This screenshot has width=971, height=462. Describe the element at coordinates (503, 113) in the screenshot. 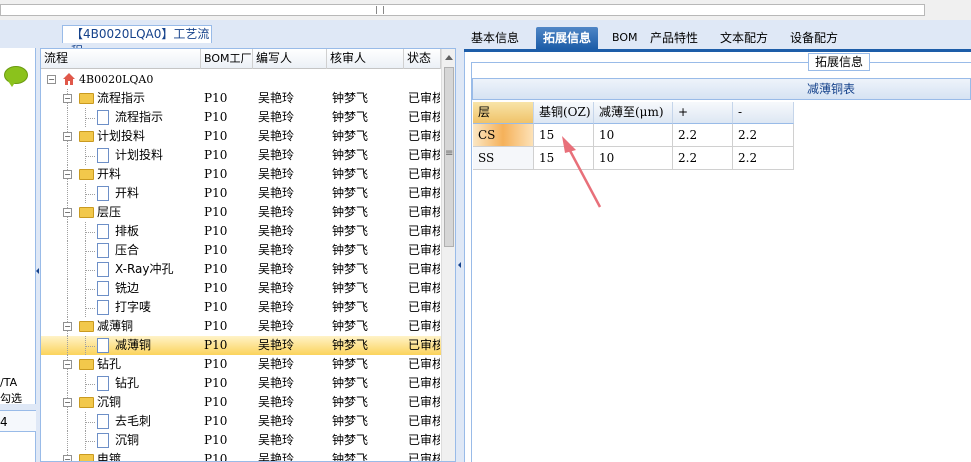

I see `col-header-layer: 层` at that location.